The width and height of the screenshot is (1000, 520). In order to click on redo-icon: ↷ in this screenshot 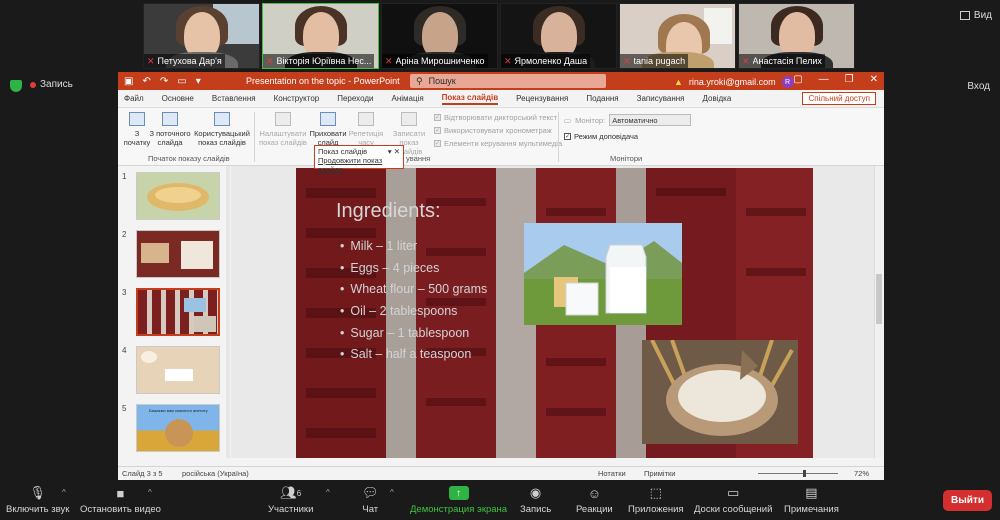, I will do `click(164, 81)`.